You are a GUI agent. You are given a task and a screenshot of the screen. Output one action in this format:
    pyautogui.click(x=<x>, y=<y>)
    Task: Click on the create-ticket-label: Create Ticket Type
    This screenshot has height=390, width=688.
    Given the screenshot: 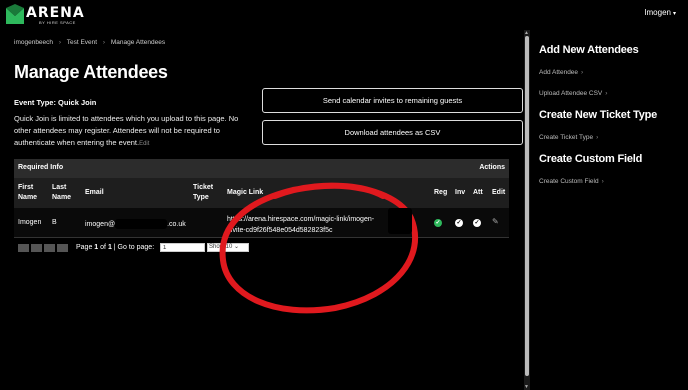 What is the action you would take?
    pyautogui.click(x=566, y=137)
    